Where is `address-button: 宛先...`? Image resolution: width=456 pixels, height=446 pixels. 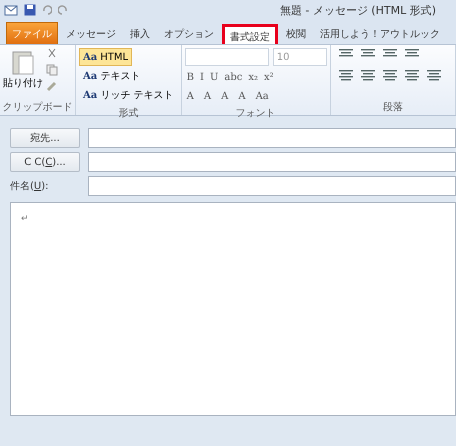
address-button: 宛先... is located at coordinates (45, 138).